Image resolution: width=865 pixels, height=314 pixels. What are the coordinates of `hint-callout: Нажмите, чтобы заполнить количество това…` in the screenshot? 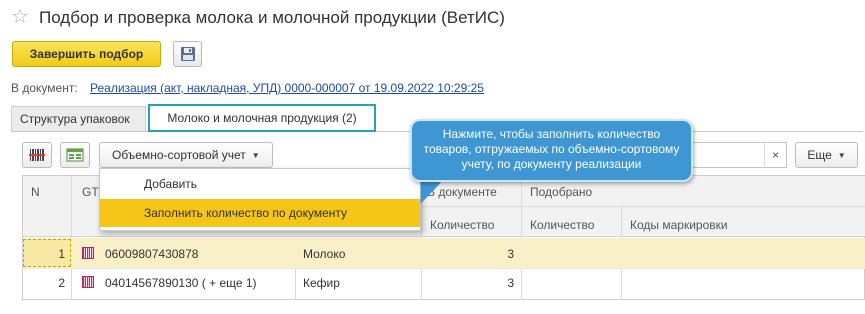 It's located at (551, 150).